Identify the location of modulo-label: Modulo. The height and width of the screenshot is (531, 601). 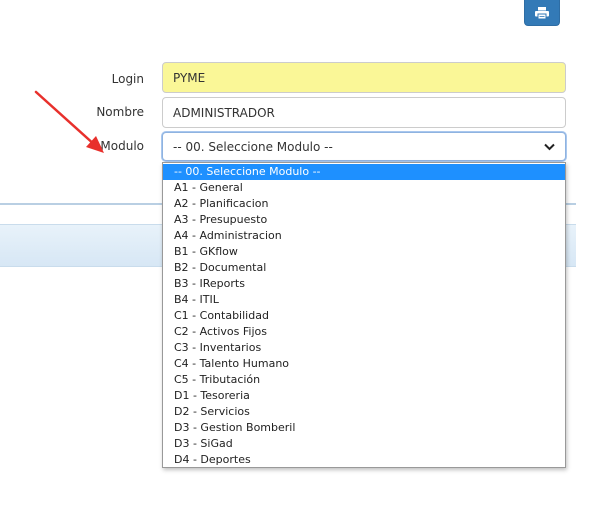
(122, 146).